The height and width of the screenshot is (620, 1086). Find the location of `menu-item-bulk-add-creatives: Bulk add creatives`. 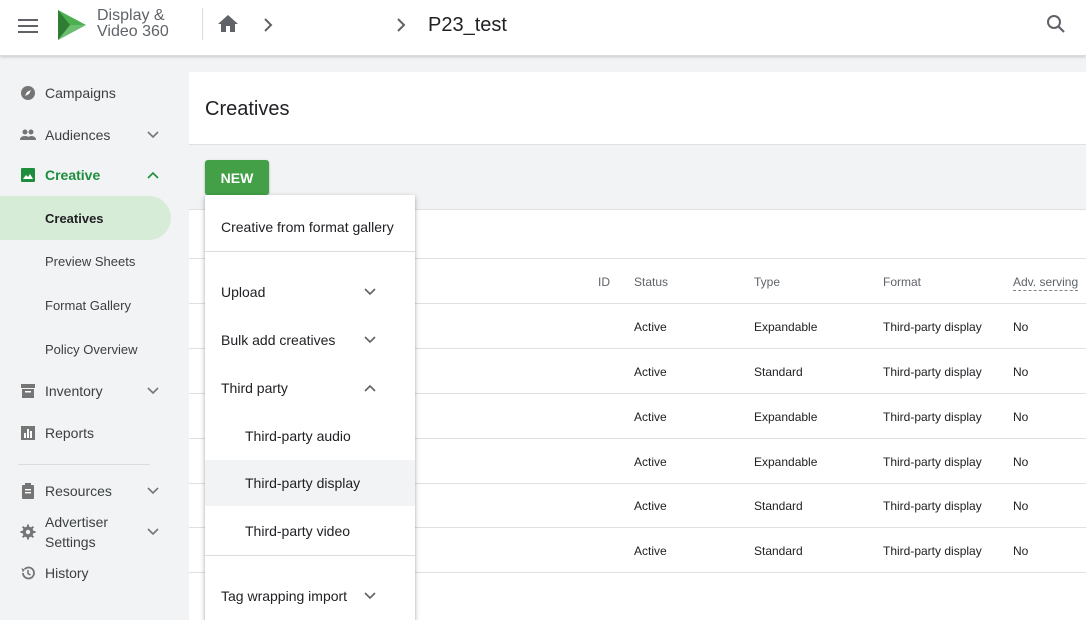

menu-item-bulk-add-creatives: Bulk add creatives is located at coordinates (310, 340).